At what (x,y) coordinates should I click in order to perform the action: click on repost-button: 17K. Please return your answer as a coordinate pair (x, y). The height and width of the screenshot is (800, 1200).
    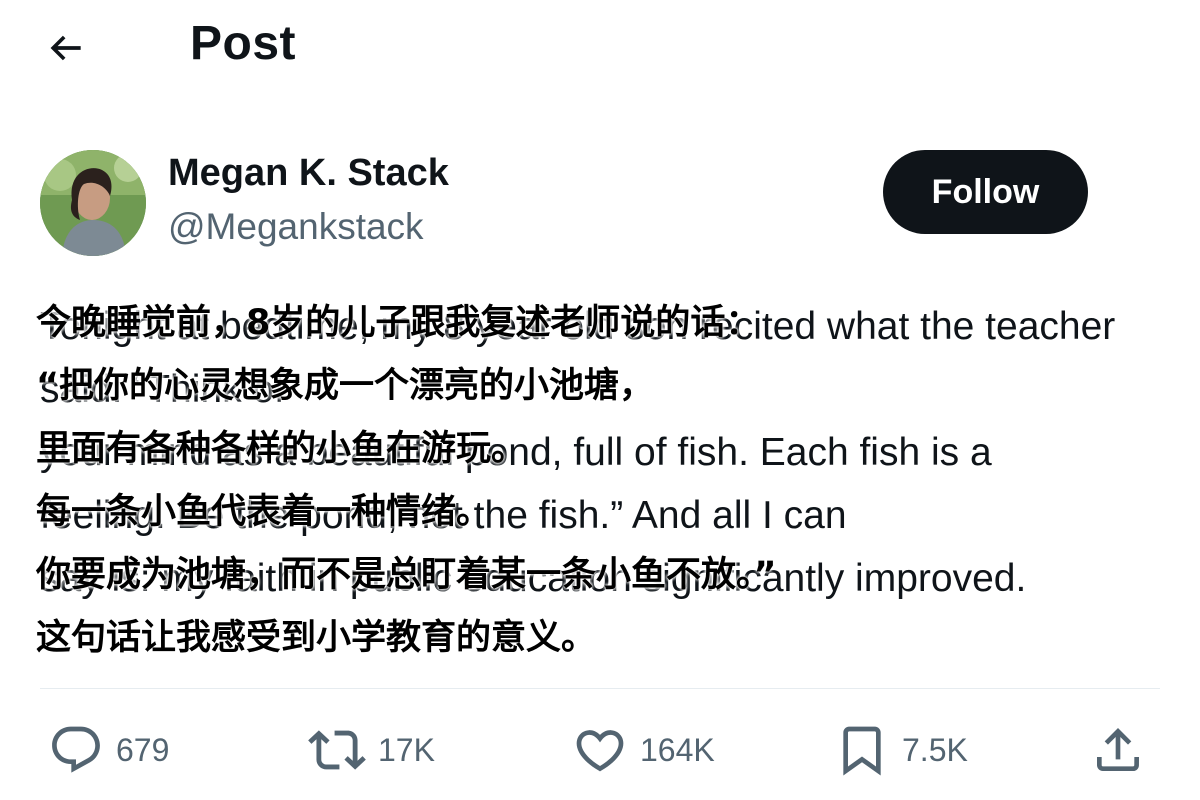
    Looking at the image, I should click on (371, 750).